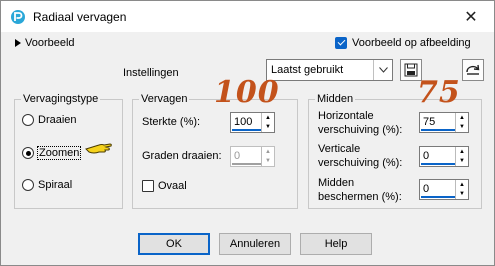 This screenshot has width=495, height=266. What do you see at coordinates (18, 17) in the screenshot?
I see `app-logo-icon` at bounding box center [18, 17].